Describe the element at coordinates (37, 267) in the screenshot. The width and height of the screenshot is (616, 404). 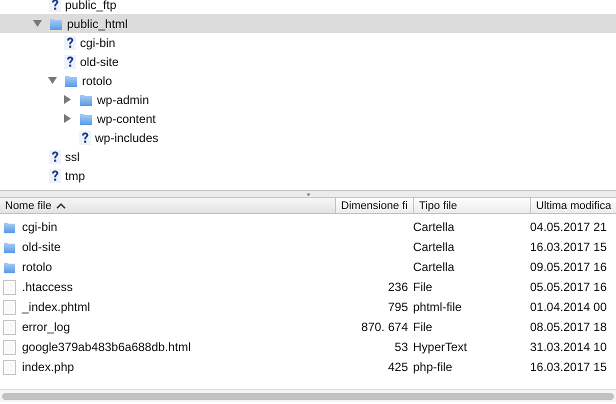
I see `file-name: rotolo` at that location.